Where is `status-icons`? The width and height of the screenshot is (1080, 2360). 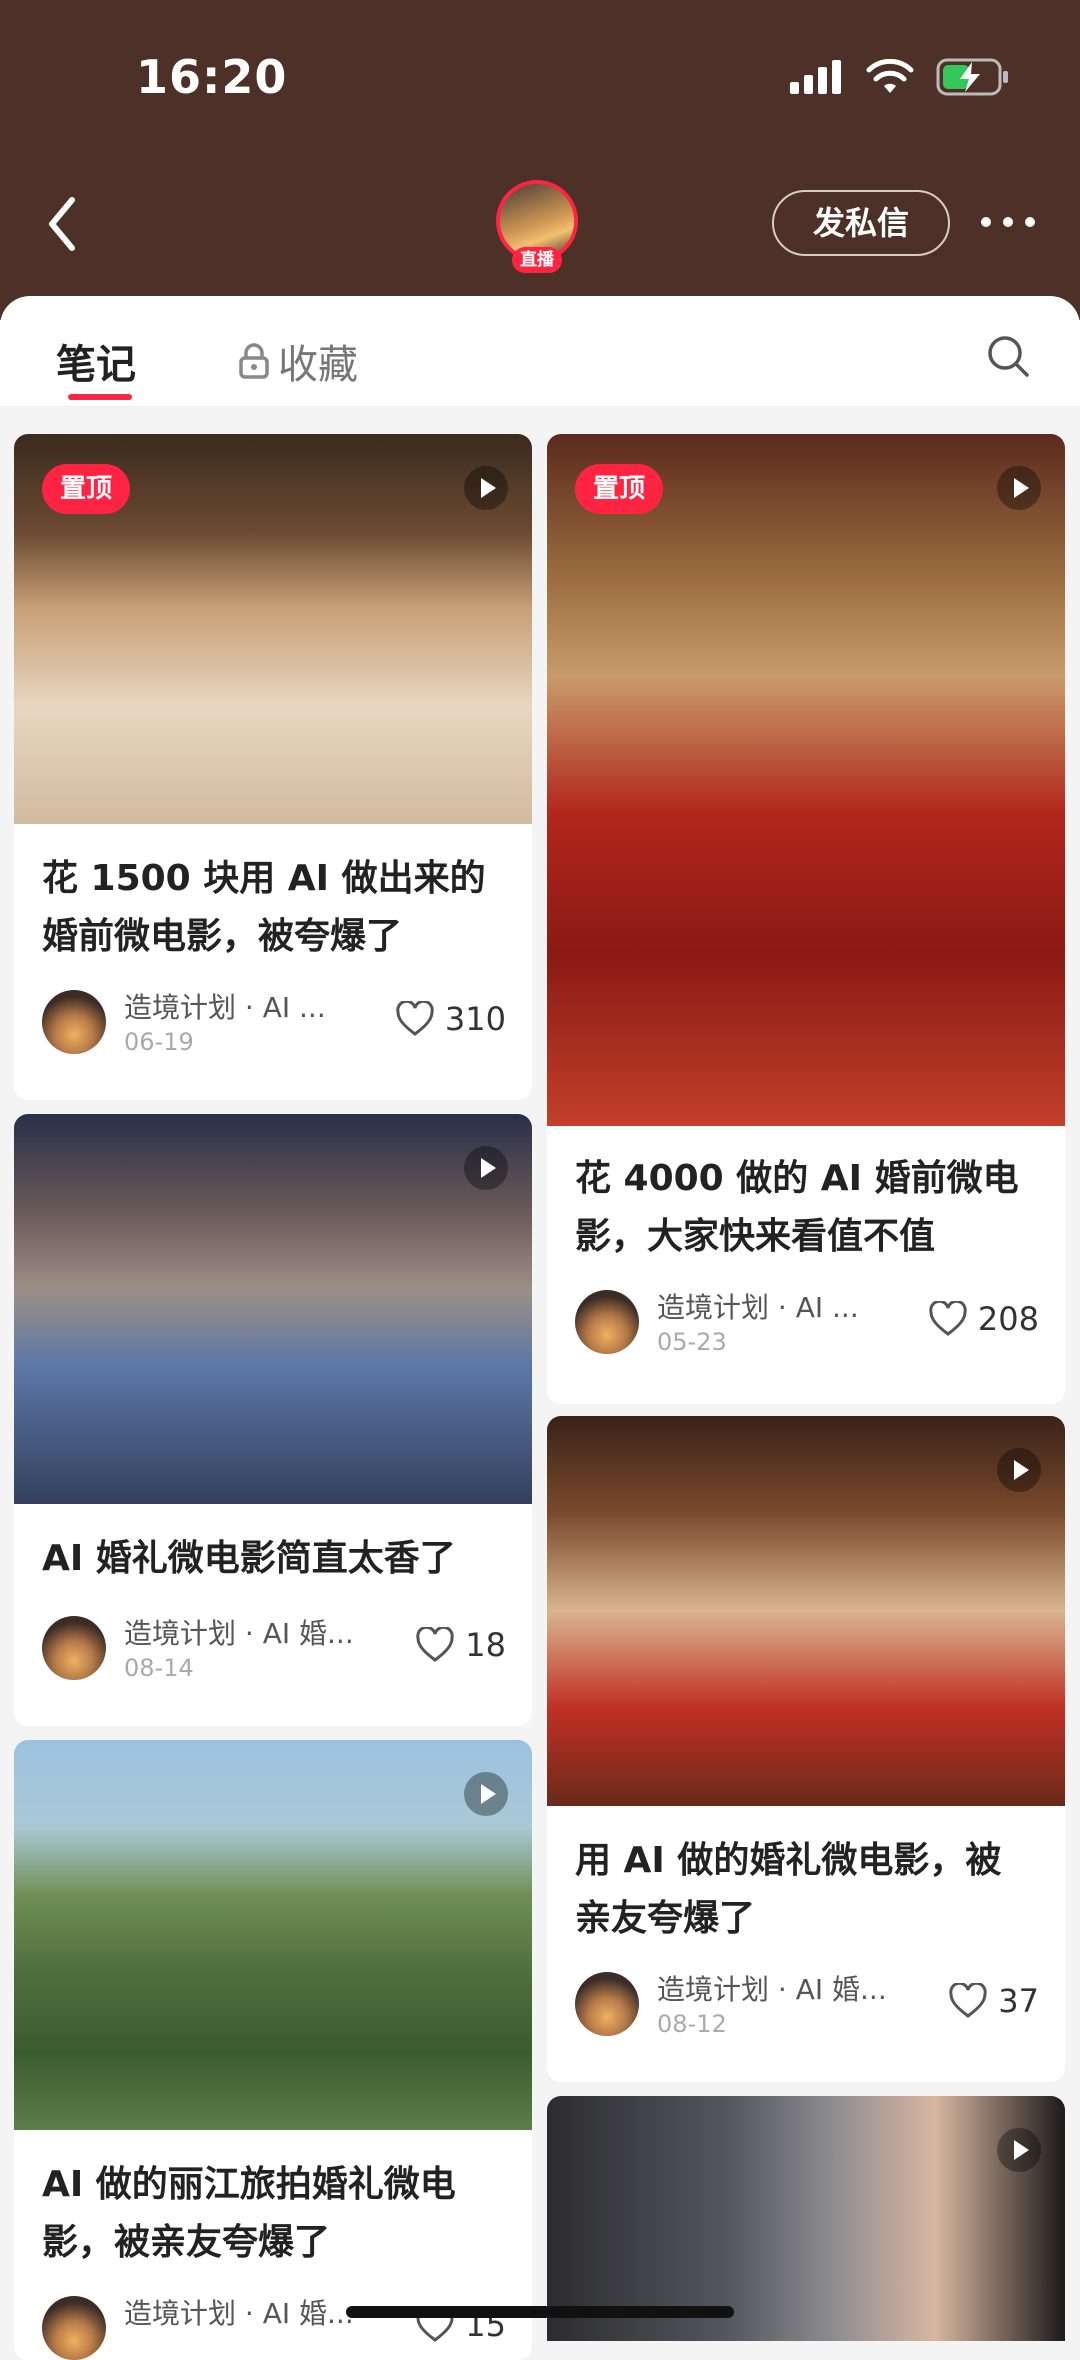
status-icons is located at coordinates (900, 77).